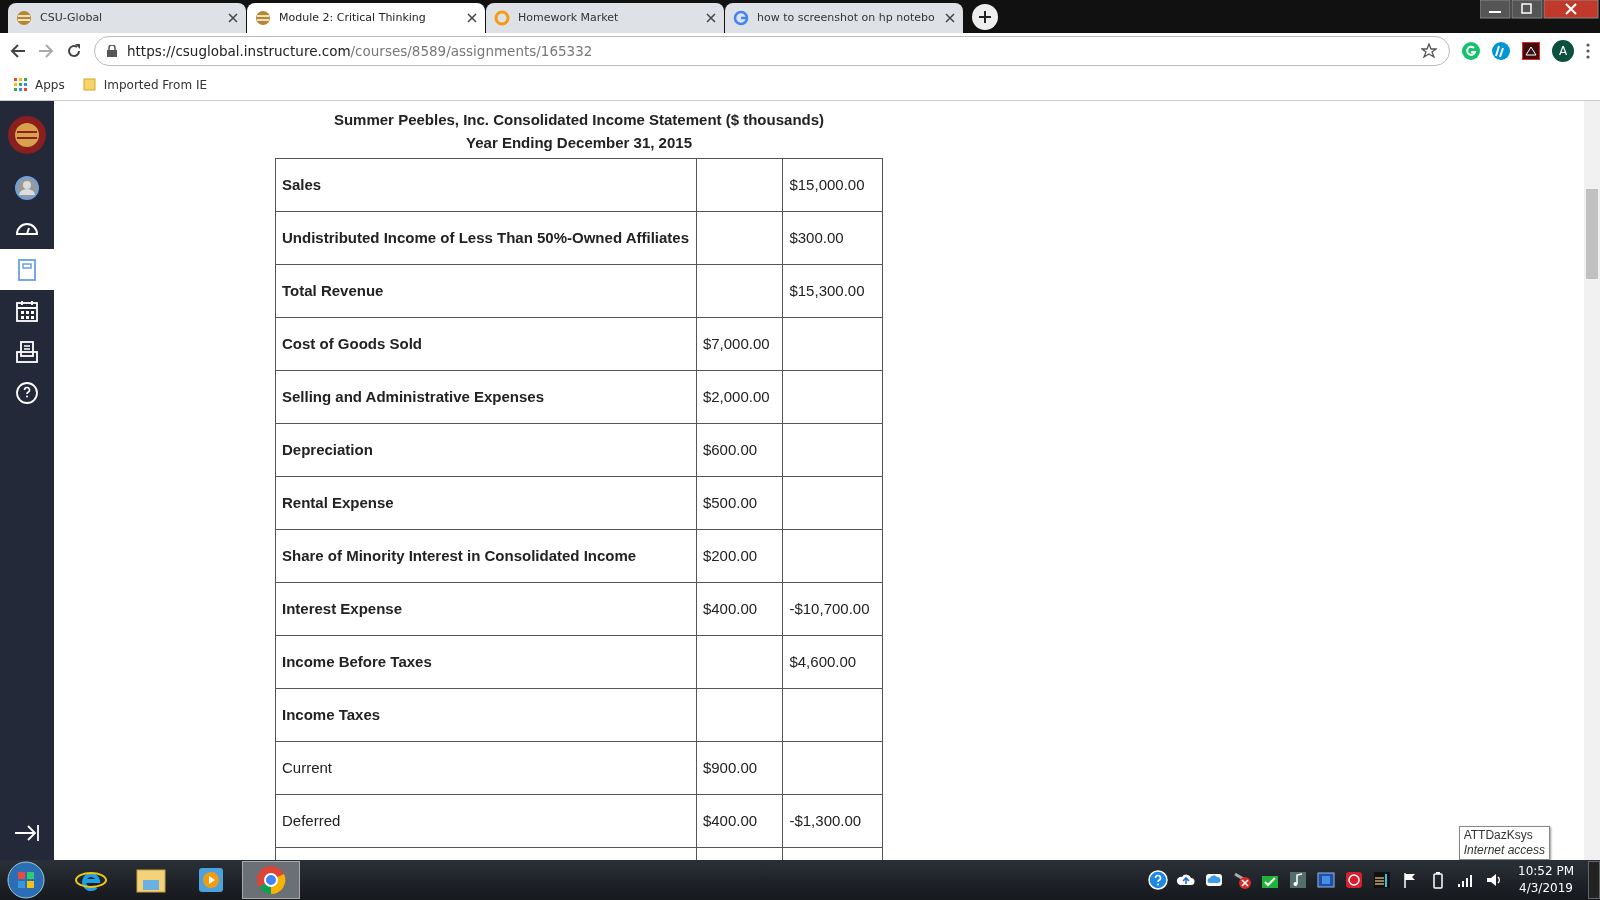  What do you see at coordinates (832, 609) in the screenshot?
I see `table-cell: -$10,700.00` at bounding box center [832, 609].